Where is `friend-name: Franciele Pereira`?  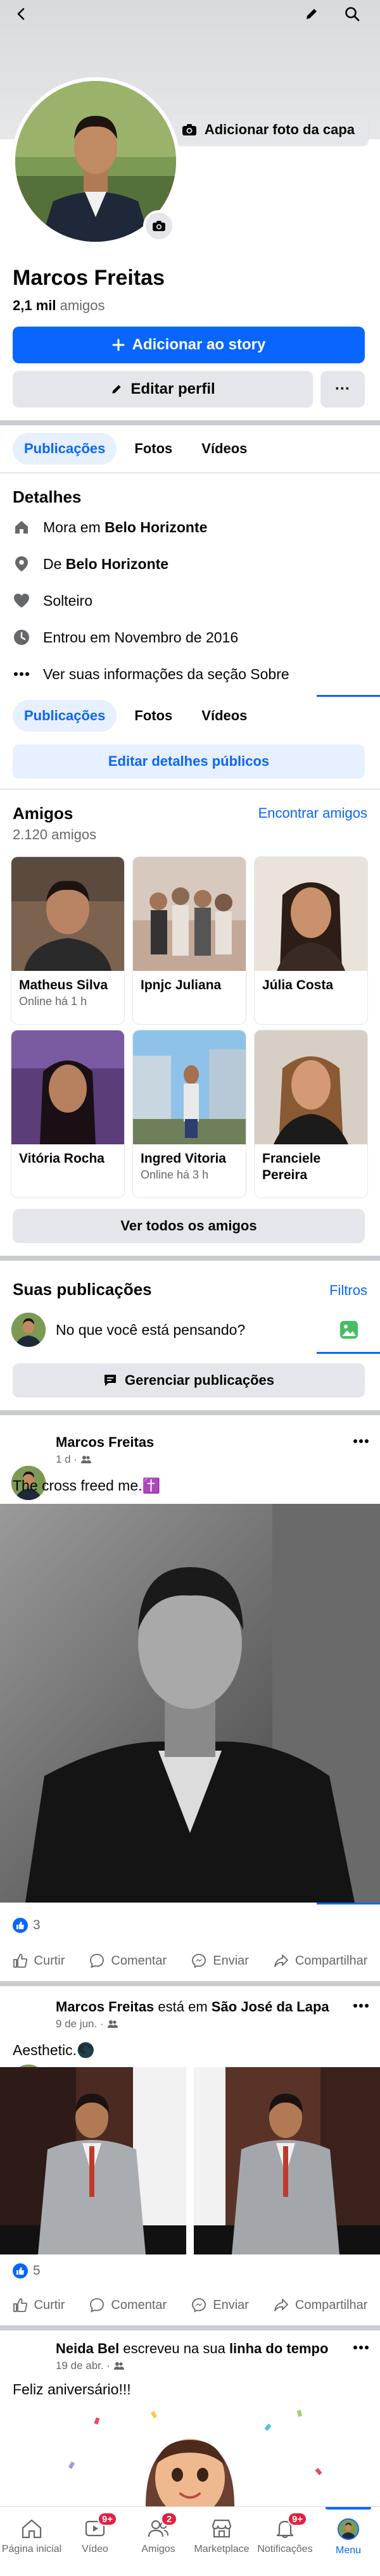
friend-name: Franciele Pereira is located at coordinates (291, 1166).